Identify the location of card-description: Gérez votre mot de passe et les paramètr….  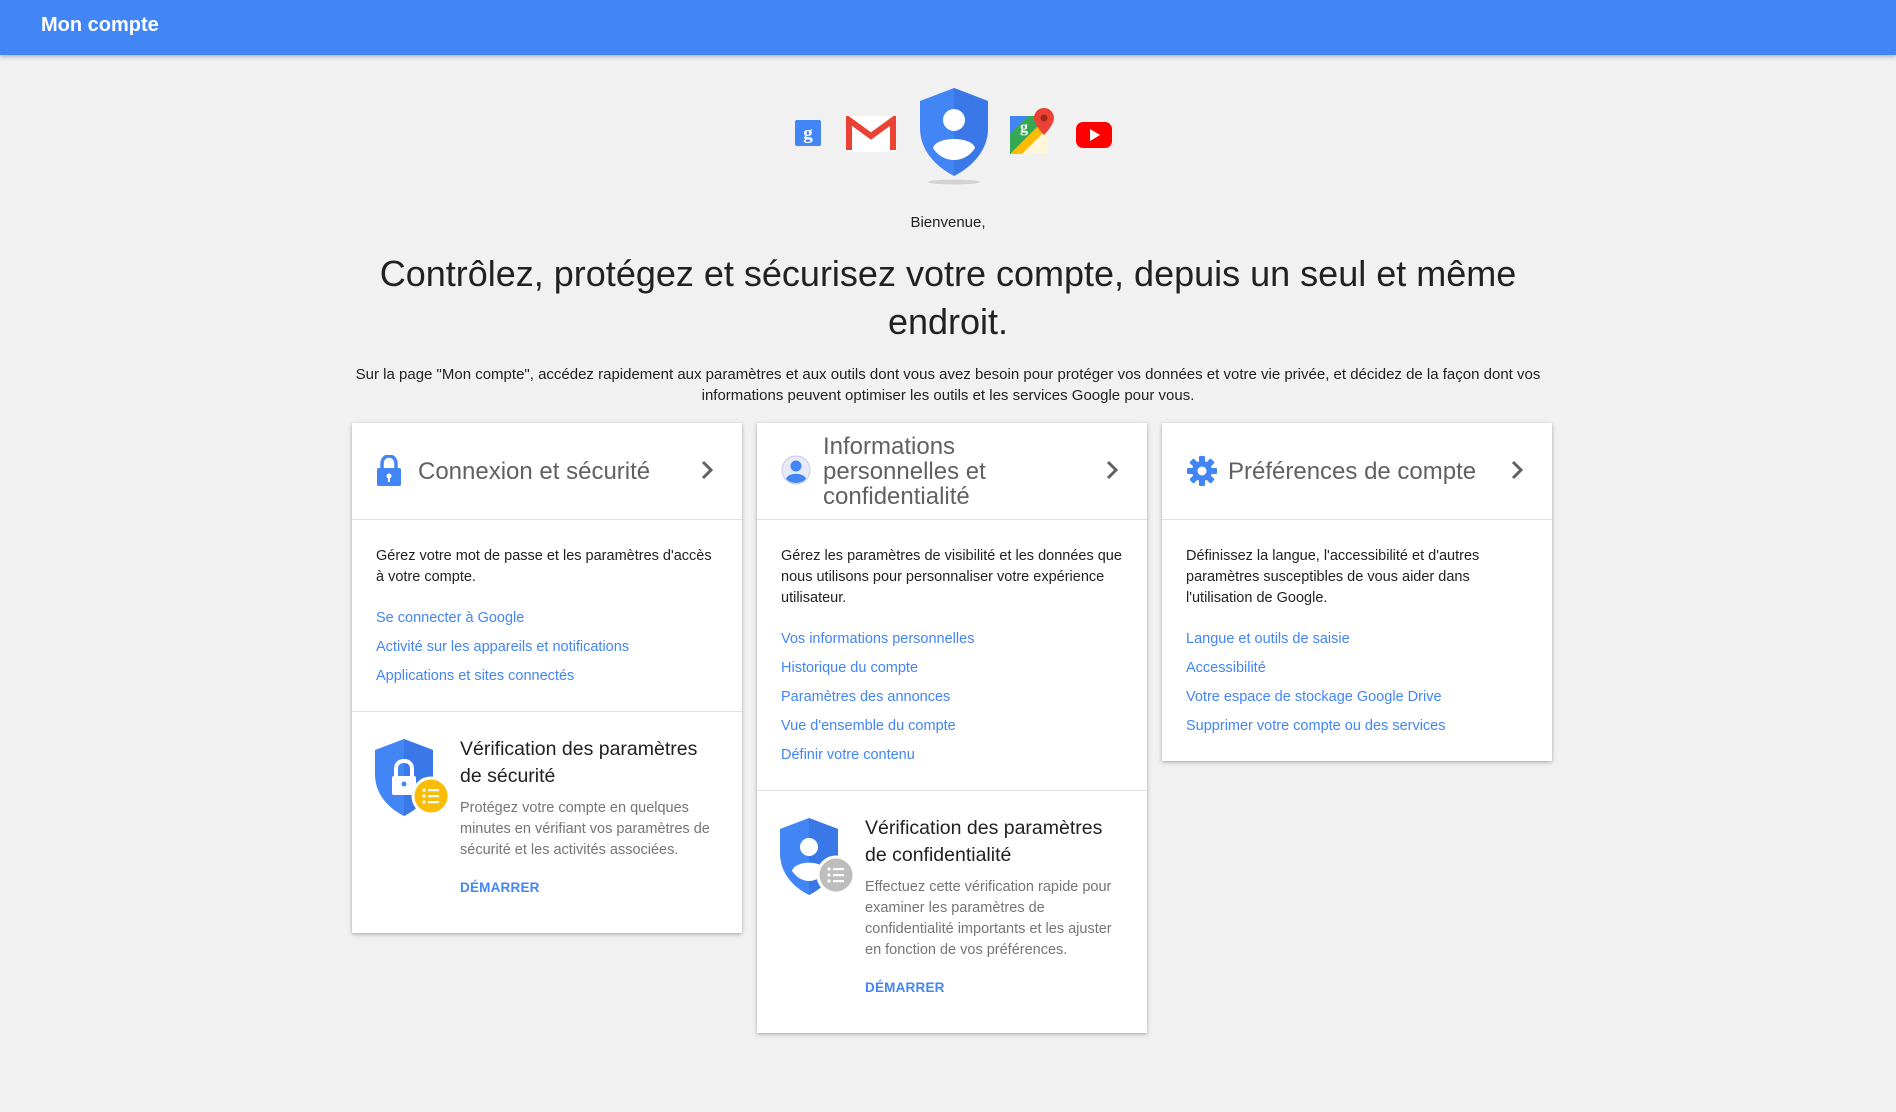
(544, 566).